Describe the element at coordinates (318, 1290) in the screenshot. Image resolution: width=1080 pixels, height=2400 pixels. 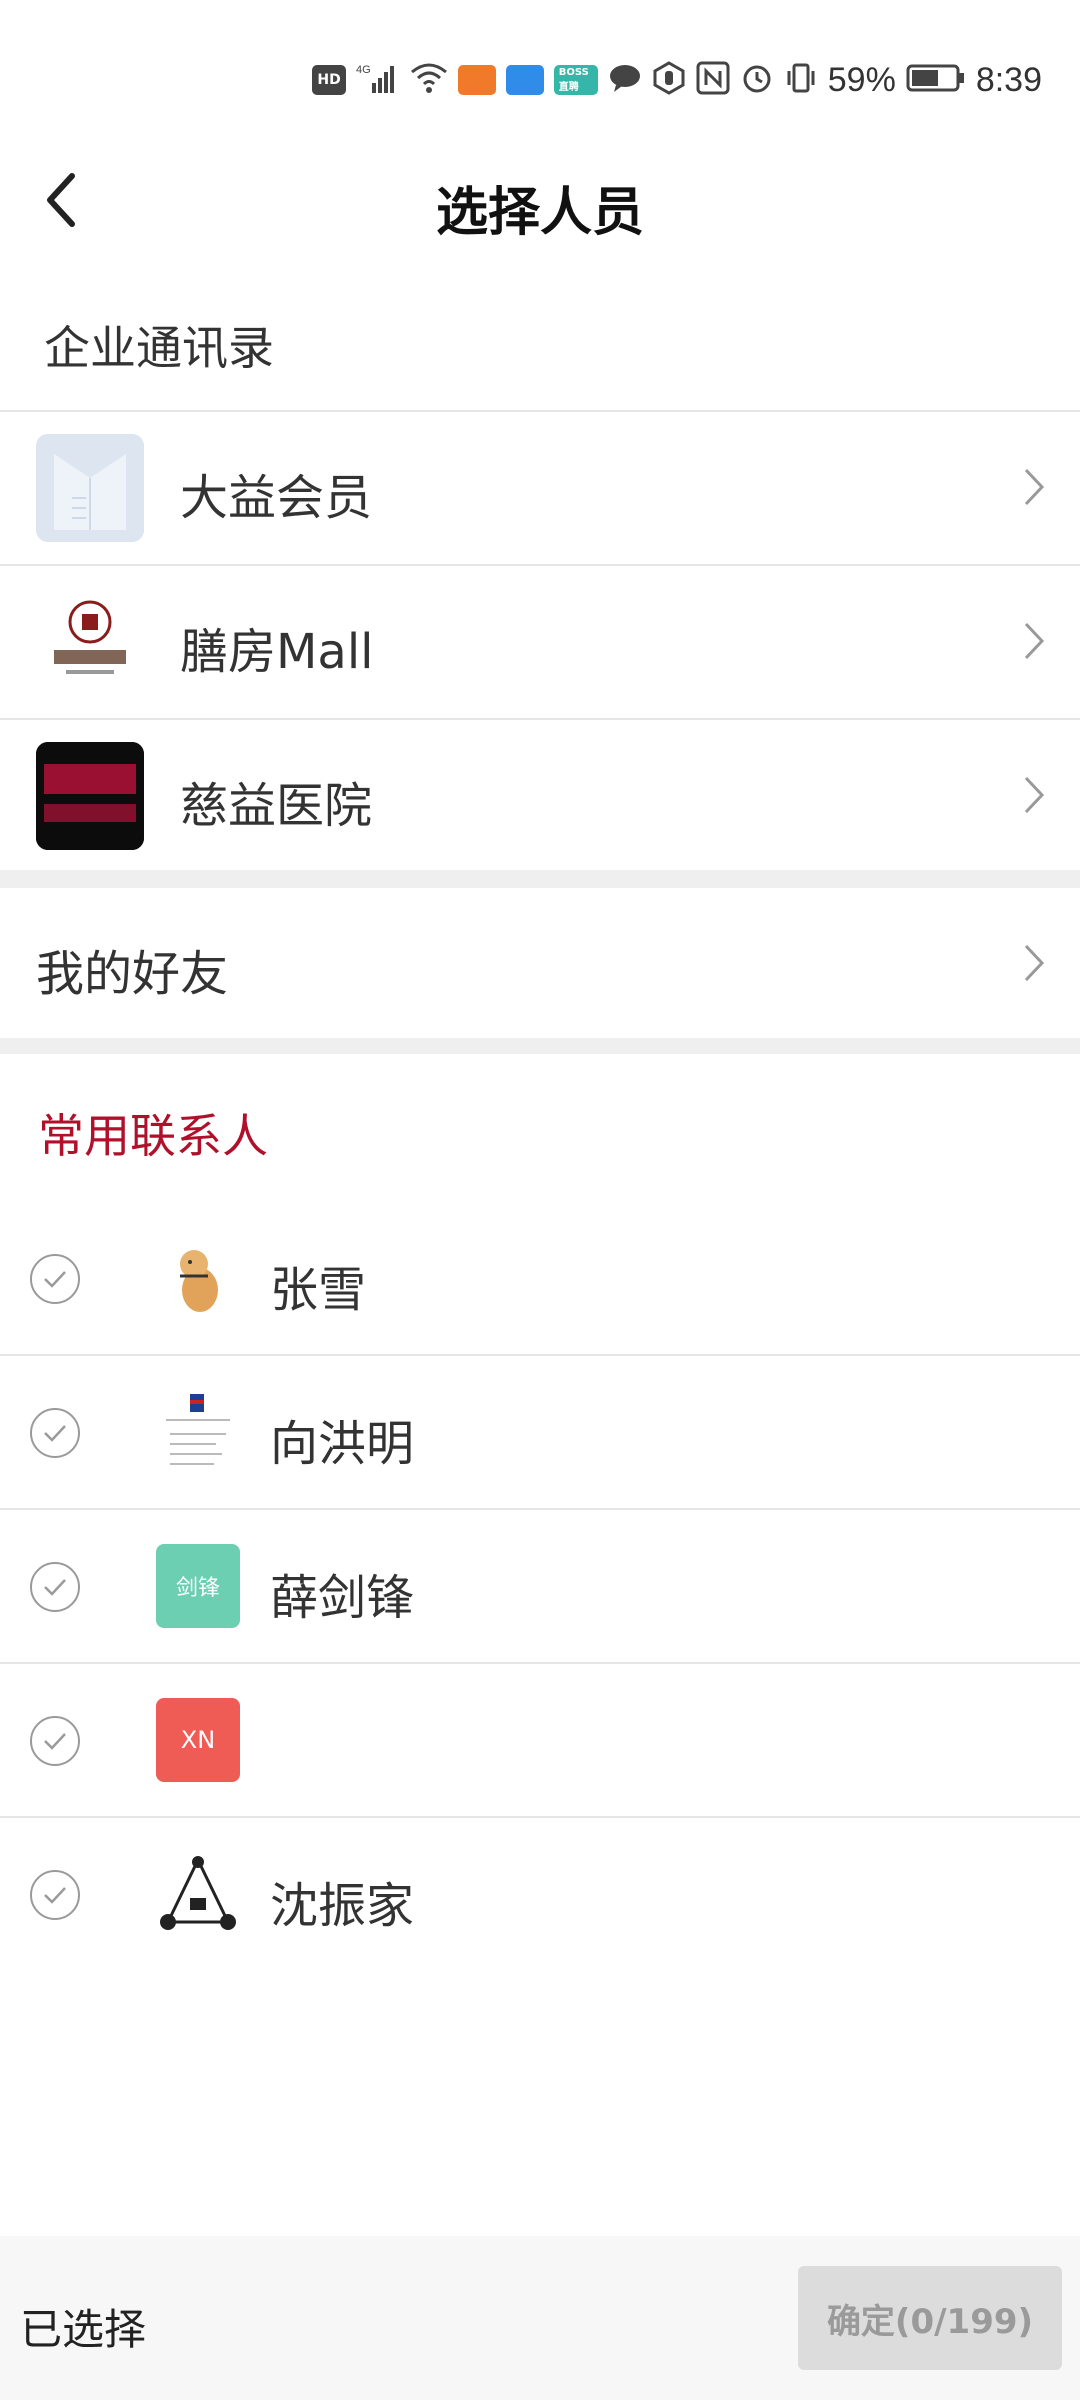
I see `contact-name: 张雪` at that location.